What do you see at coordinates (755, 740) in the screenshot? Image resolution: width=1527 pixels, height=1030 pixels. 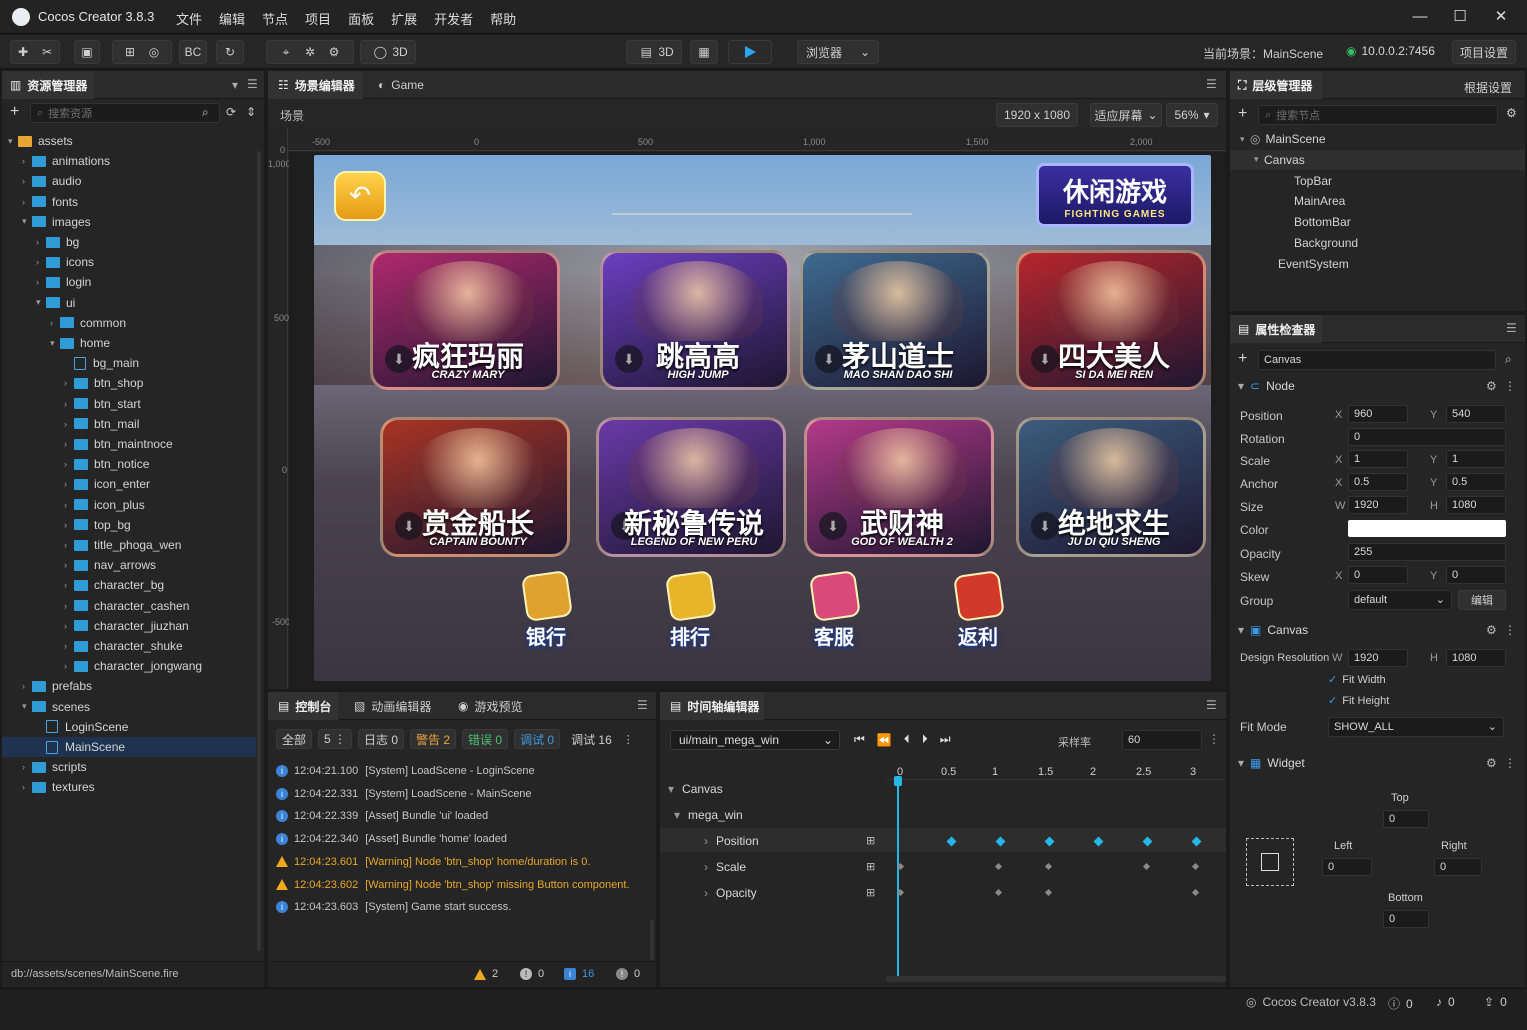 I see `clip-select: ui/main_mega_win ⌄` at bounding box center [755, 740].